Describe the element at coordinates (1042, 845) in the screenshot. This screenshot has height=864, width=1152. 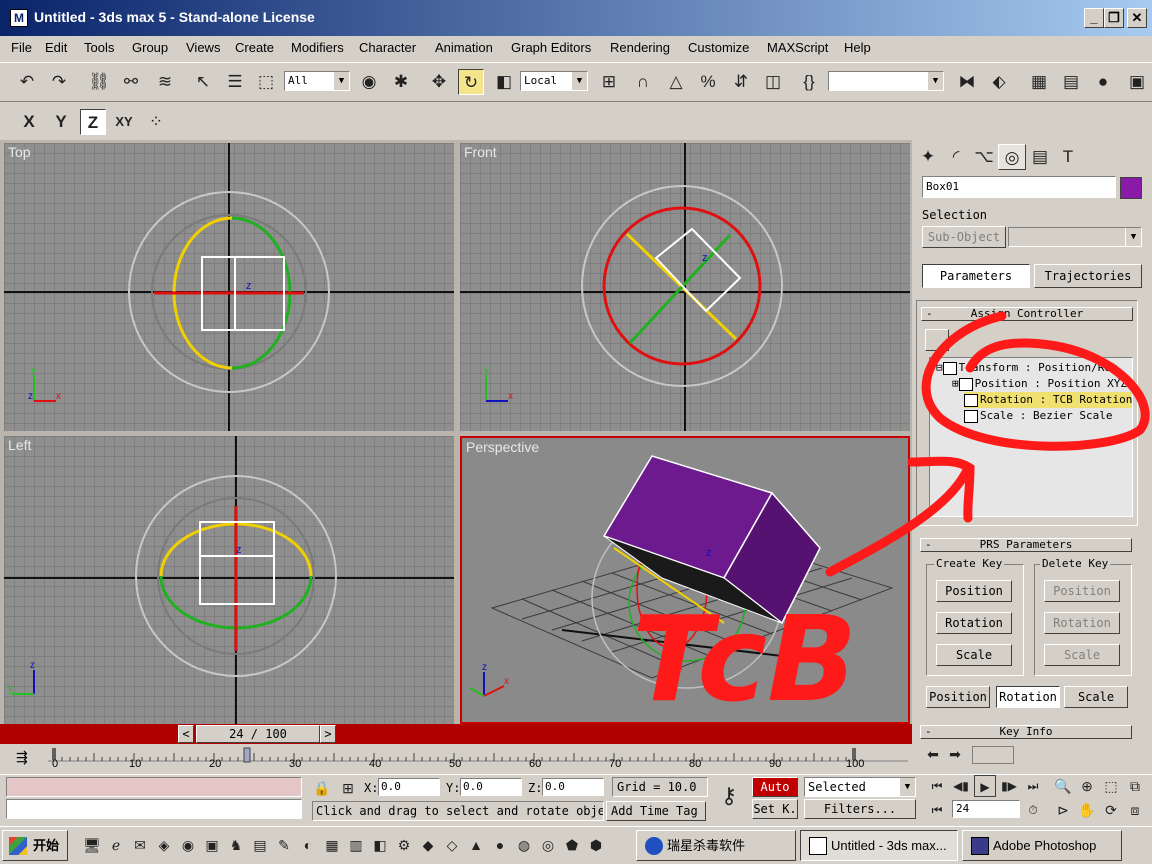
I see `task-photoshop: Adobe Photoshop` at that location.